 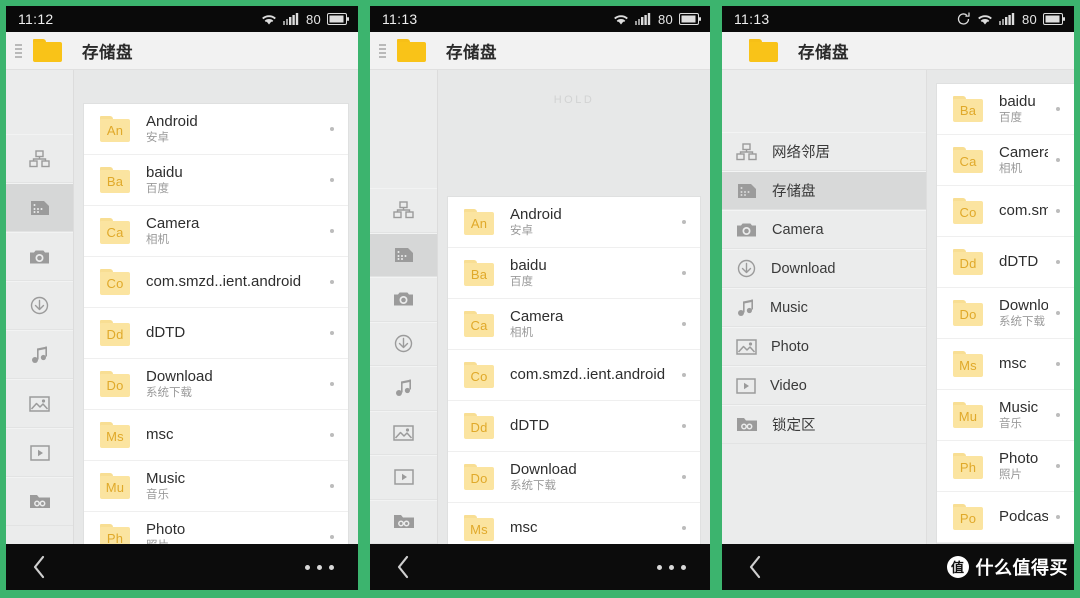 What do you see at coordinates (763, 50) in the screenshot?
I see `folder-icon` at bounding box center [763, 50].